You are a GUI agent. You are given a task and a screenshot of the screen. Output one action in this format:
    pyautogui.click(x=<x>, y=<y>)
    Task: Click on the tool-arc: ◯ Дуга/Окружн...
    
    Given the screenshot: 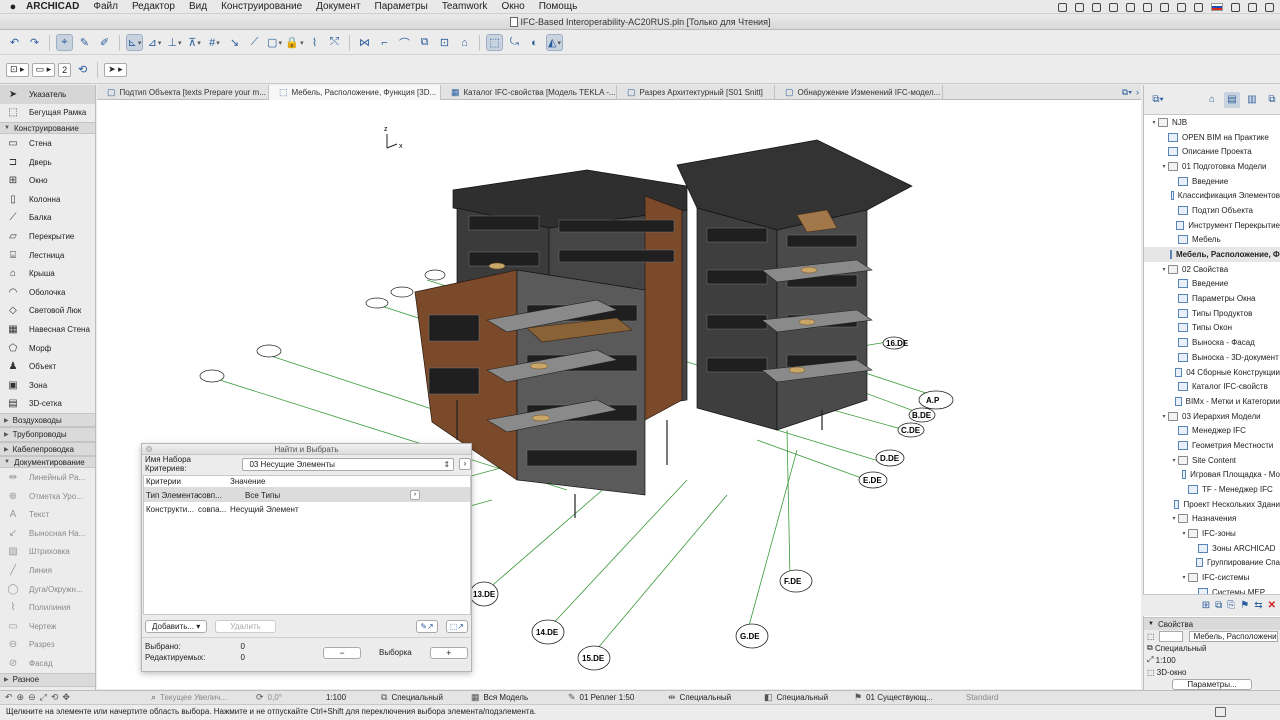 What is the action you would take?
    pyautogui.click(x=47, y=589)
    